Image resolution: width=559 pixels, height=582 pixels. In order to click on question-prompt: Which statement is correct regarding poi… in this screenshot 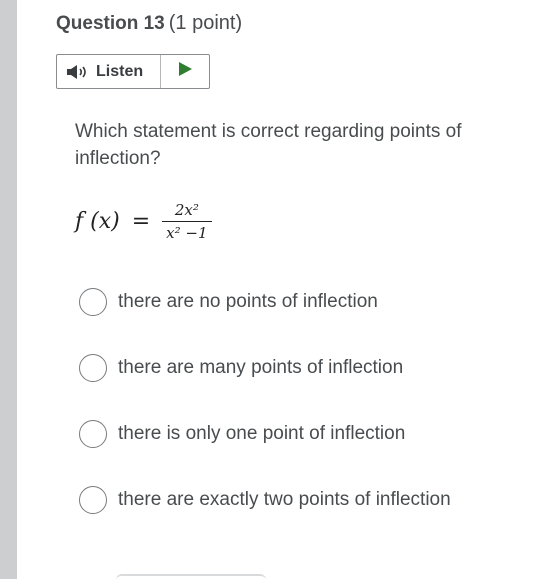, I will do `click(268, 145)`.